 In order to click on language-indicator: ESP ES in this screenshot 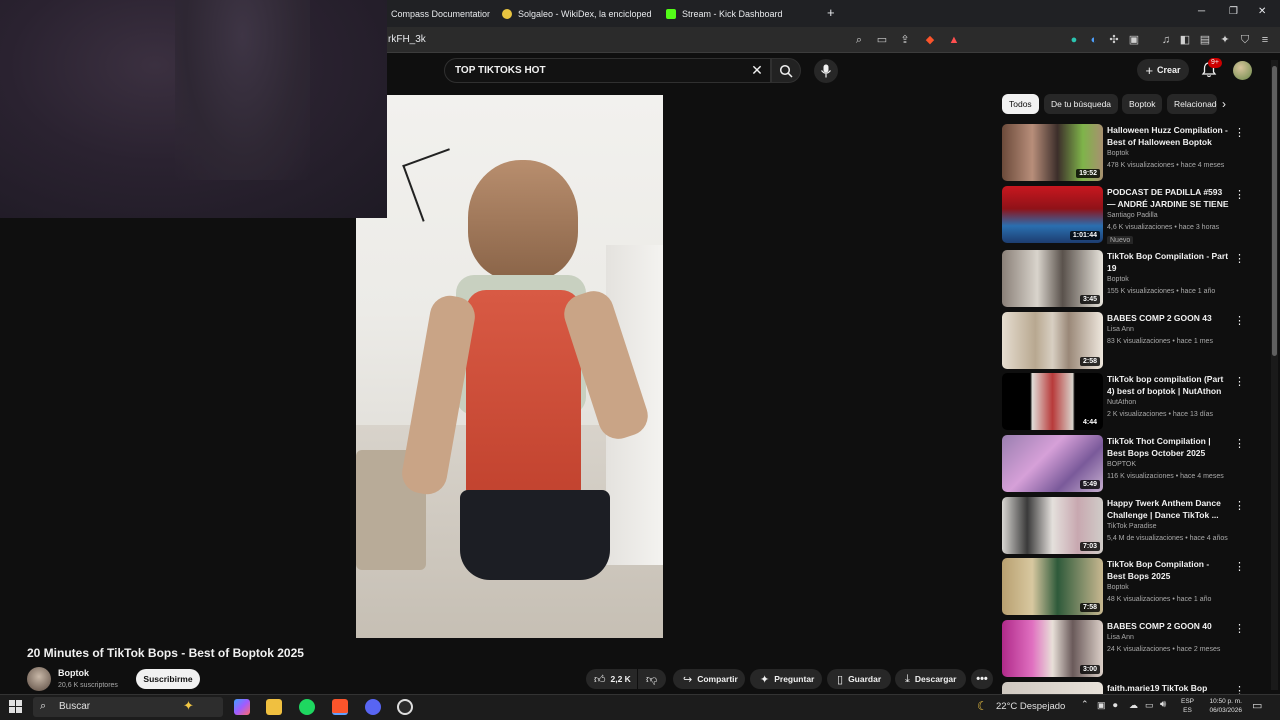, I will do `click(1187, 706)`.